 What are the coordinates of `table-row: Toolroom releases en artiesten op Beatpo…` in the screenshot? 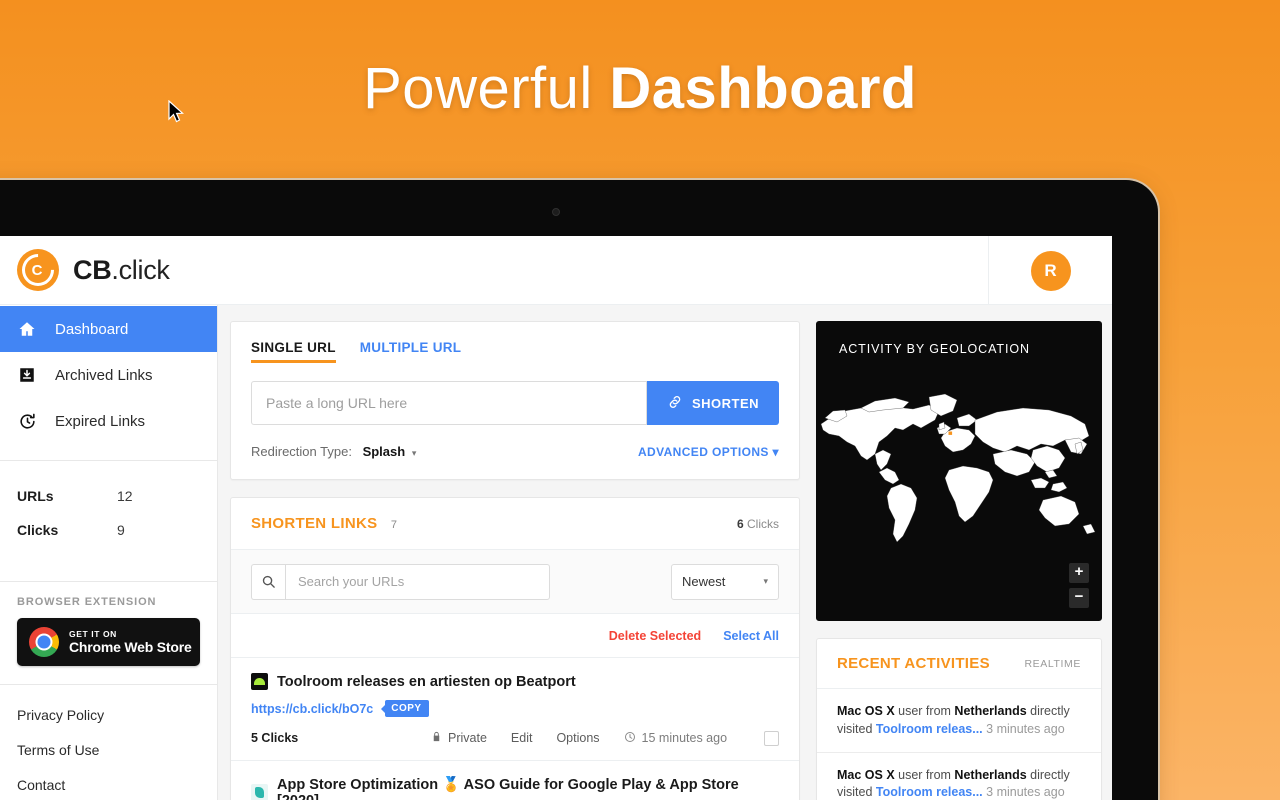 It's located at (515, 709).